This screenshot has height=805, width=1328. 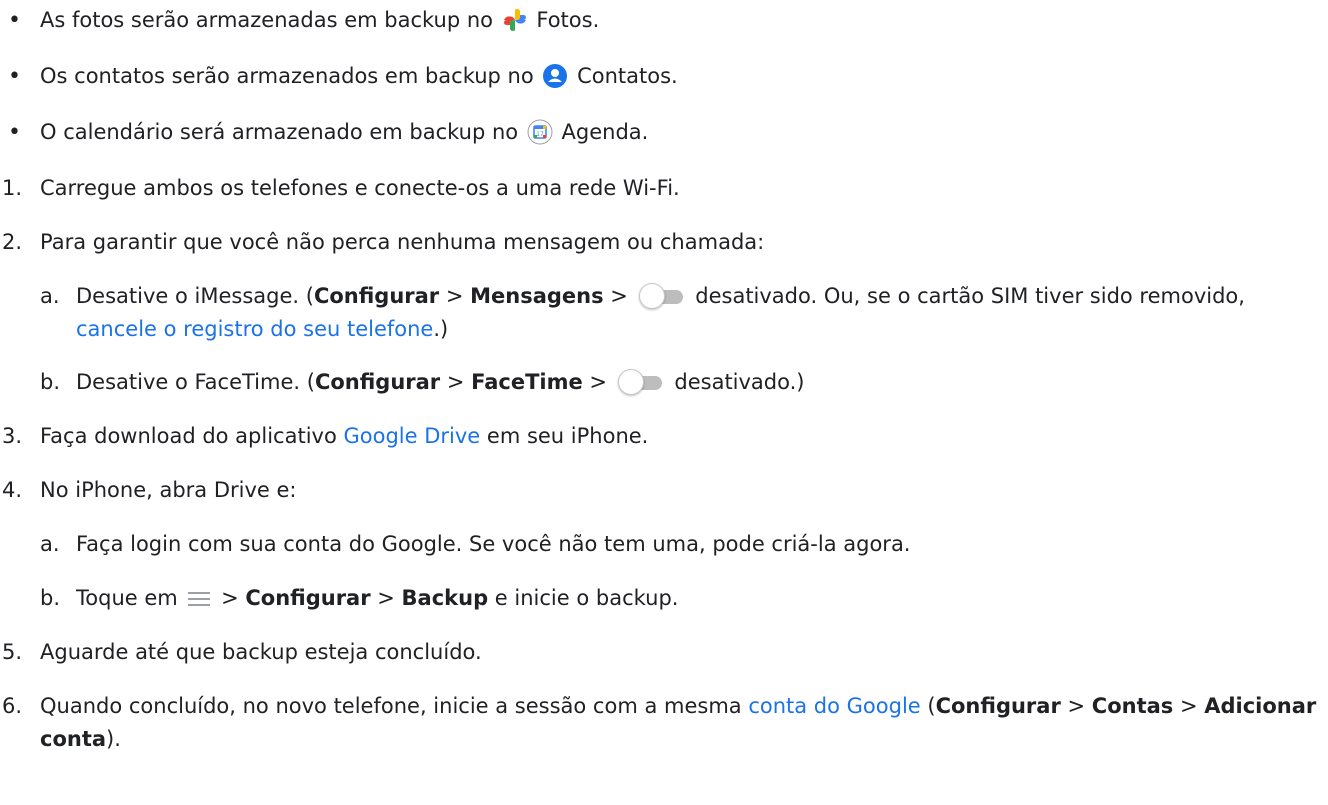 I want to click on google-photos-icon, so click(x=514, y=20).